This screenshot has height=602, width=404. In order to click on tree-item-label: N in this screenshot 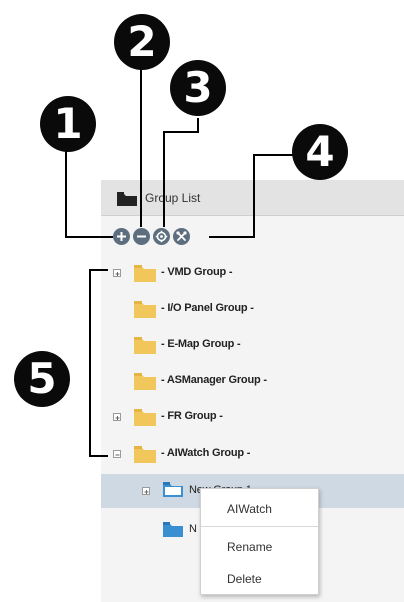, I will do `click(193, 529)`.